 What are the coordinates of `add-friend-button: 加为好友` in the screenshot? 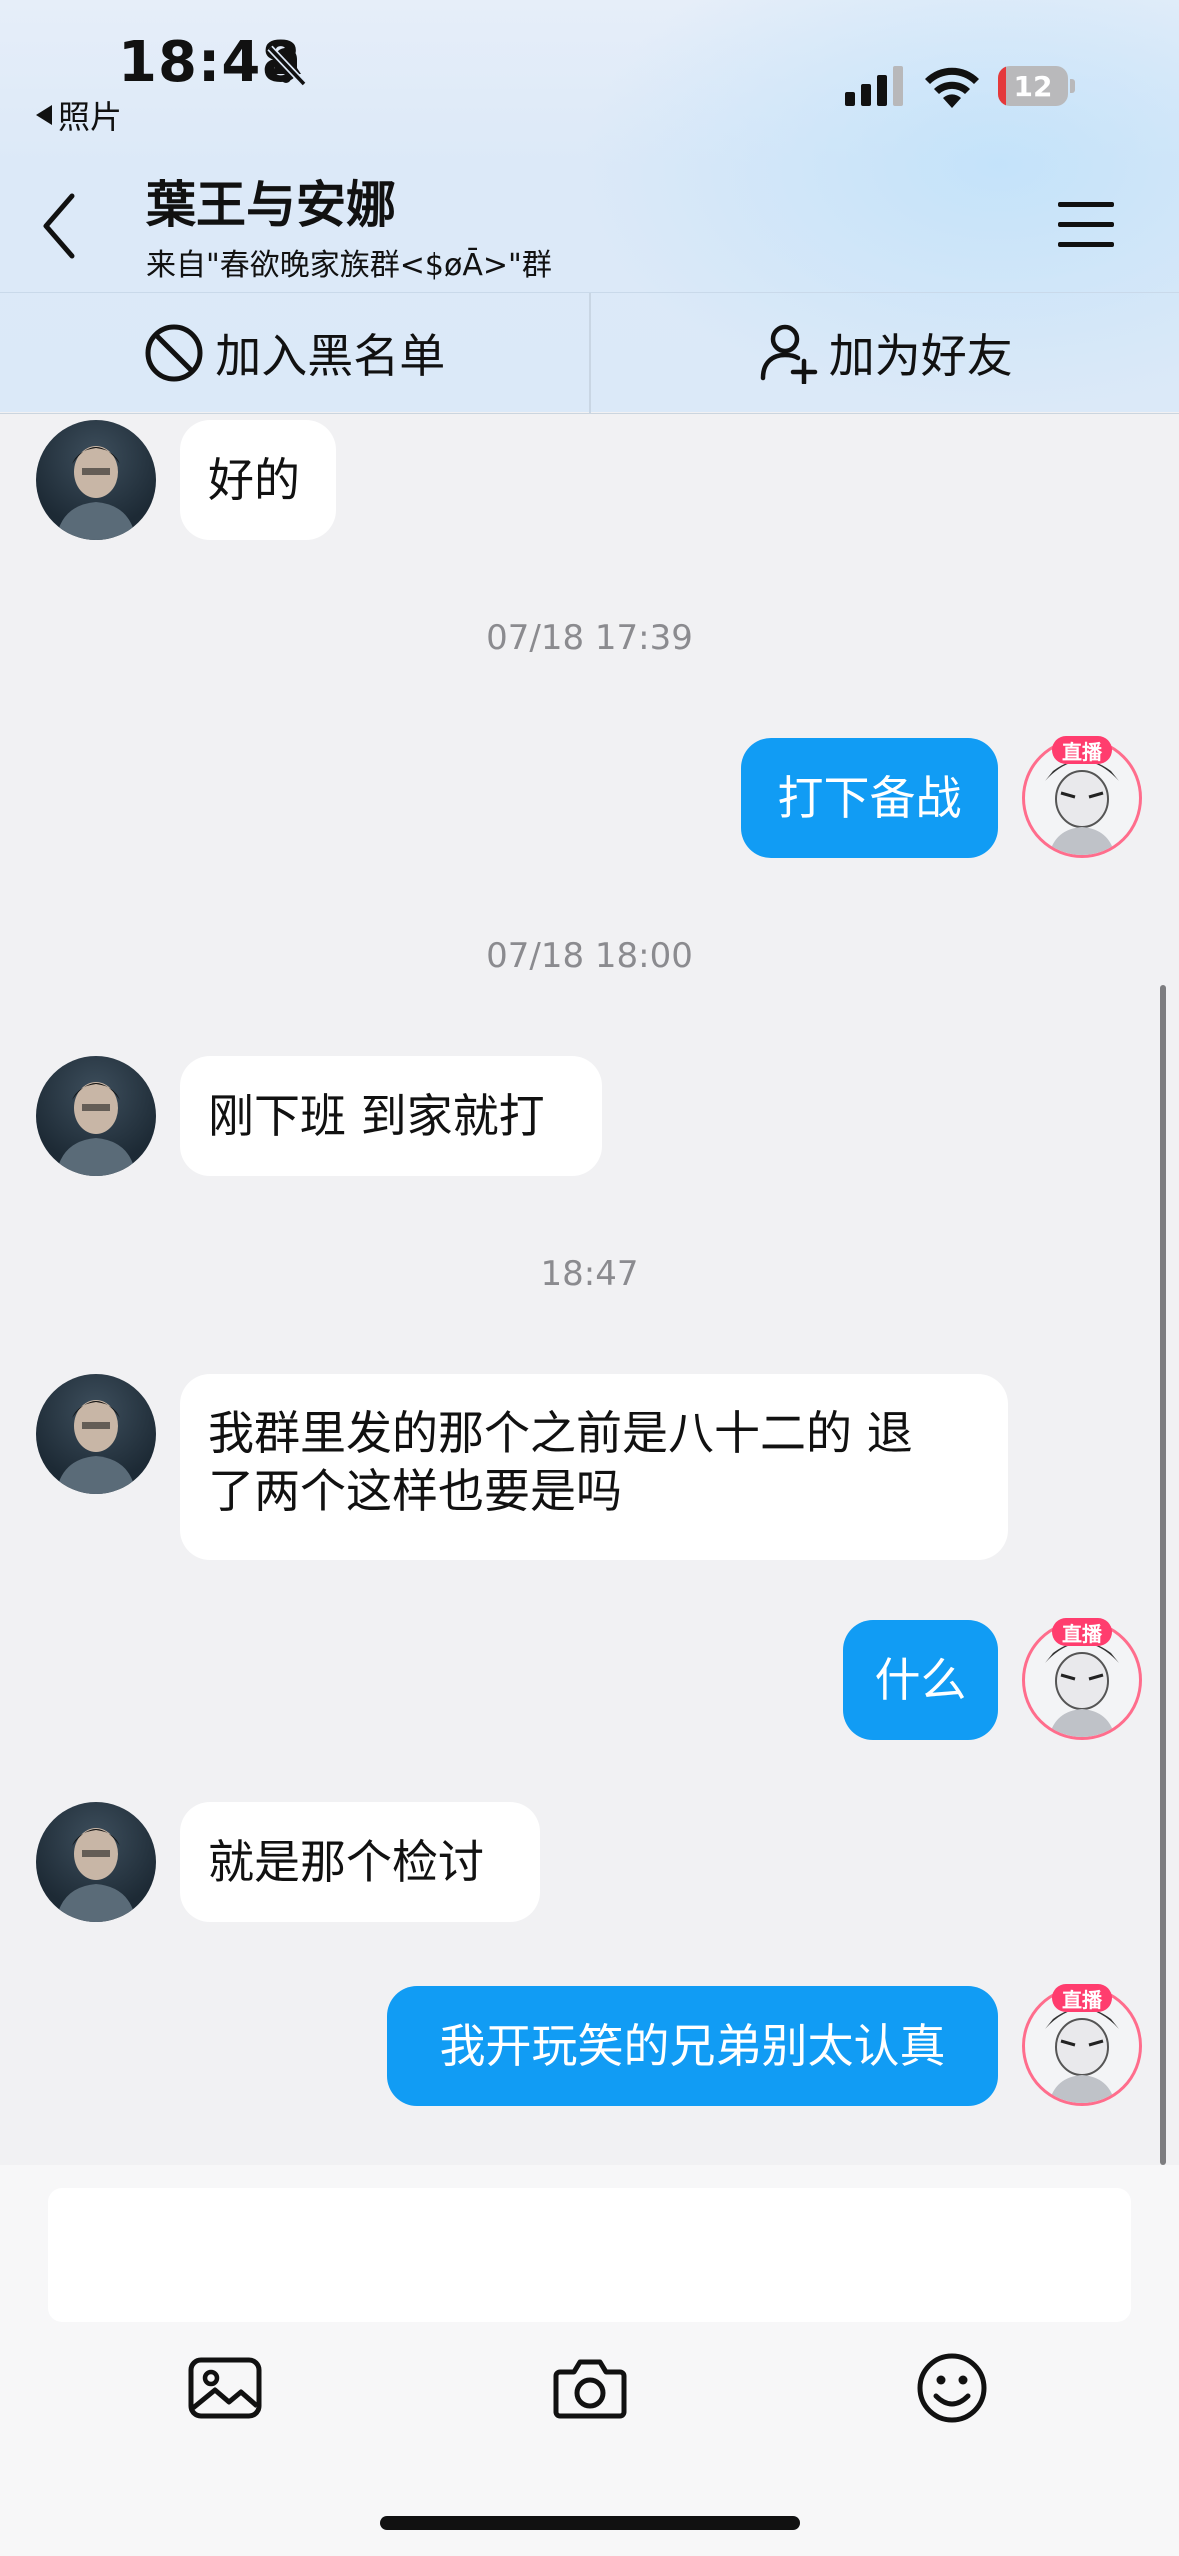 It's located at (883, 353).